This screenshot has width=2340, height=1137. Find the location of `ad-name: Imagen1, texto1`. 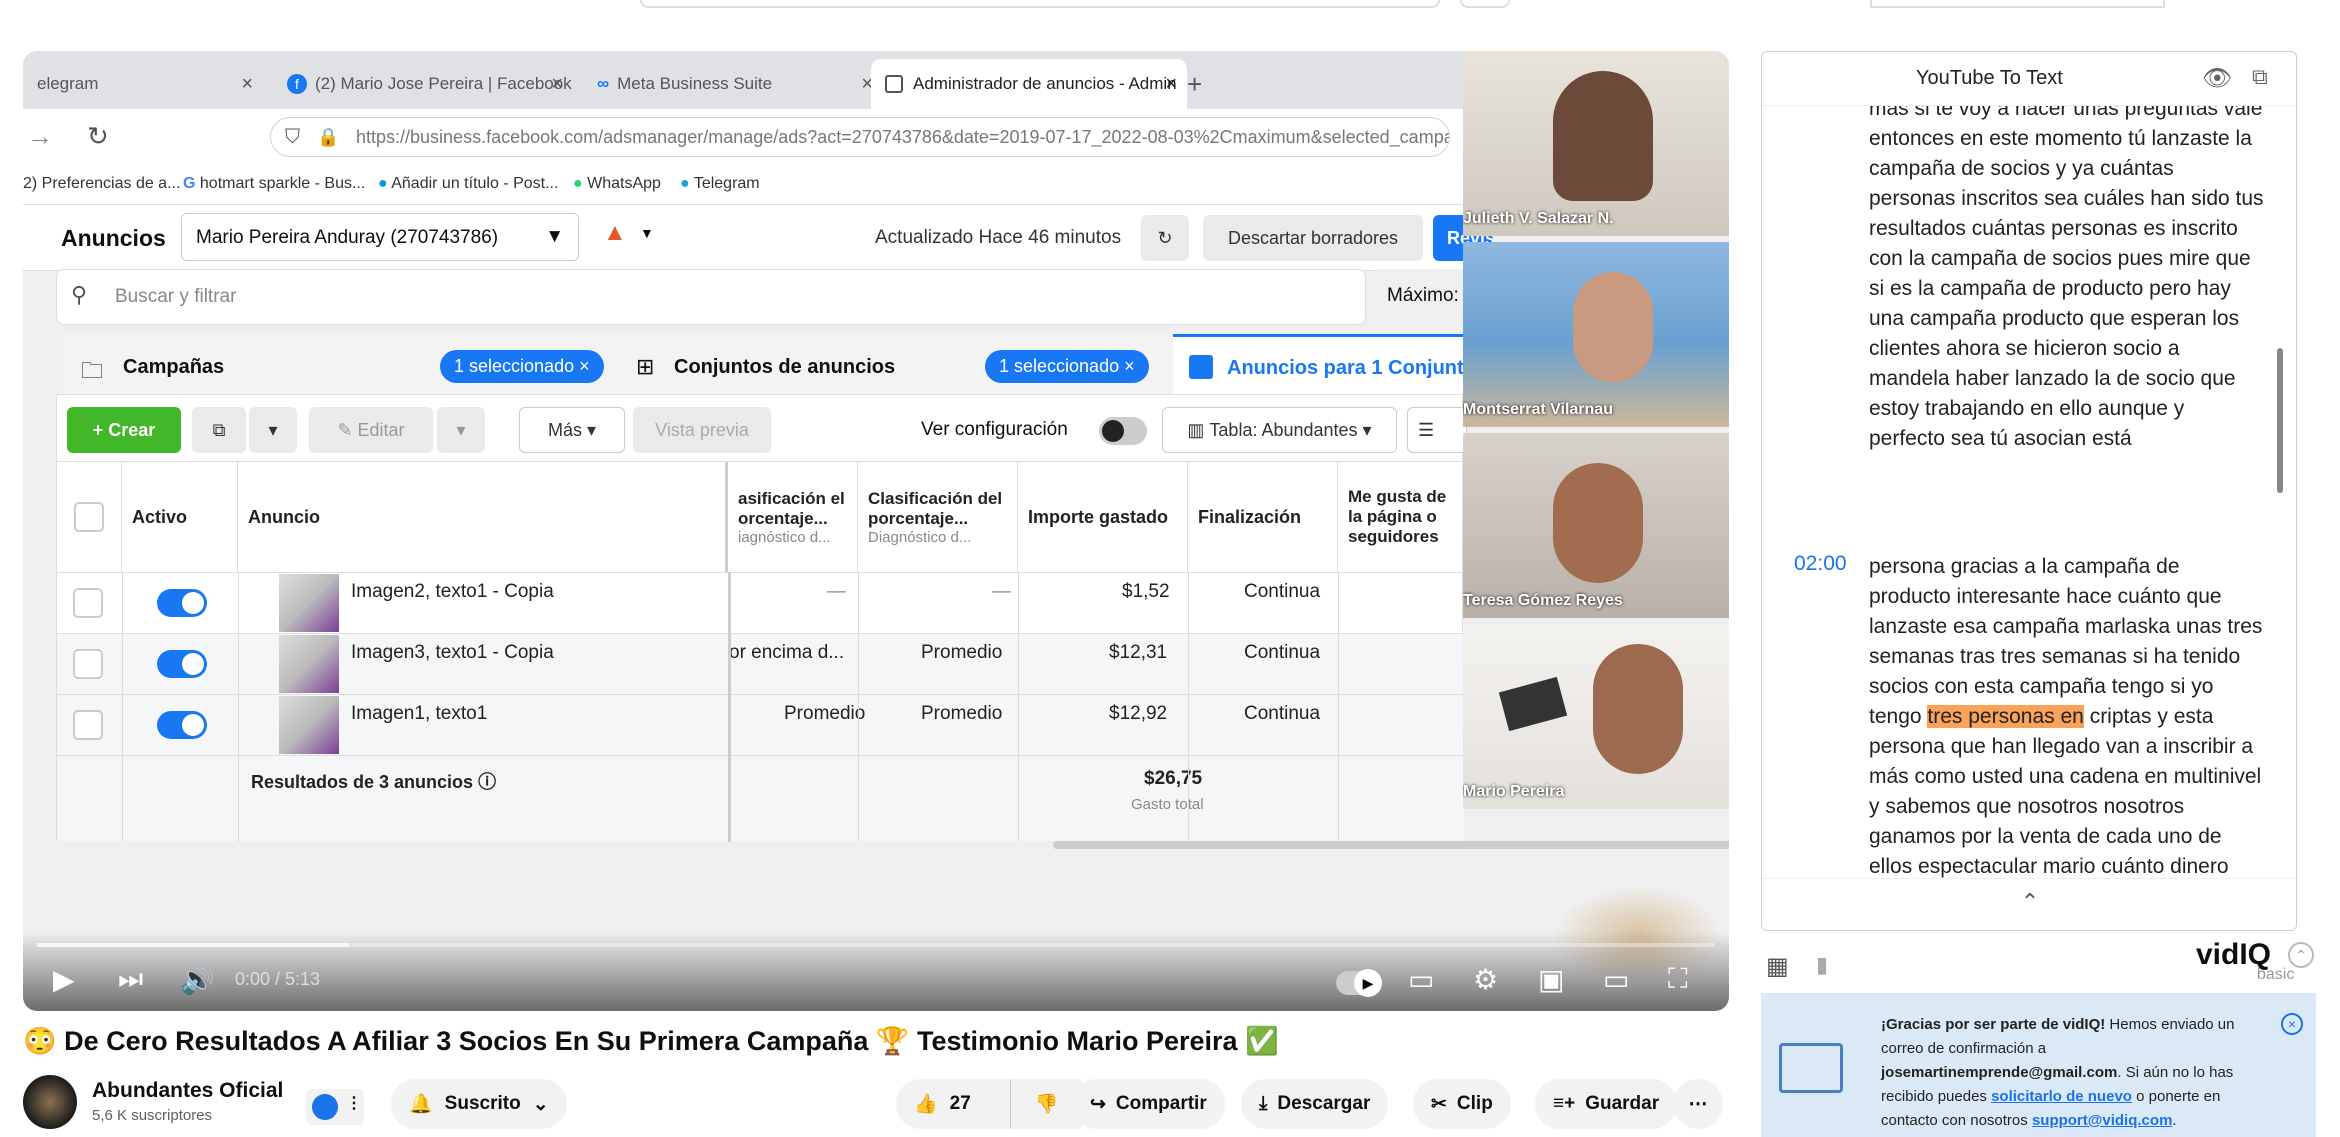

ad-name: Imagen1, texto1 is located at coordinates (419, 714).